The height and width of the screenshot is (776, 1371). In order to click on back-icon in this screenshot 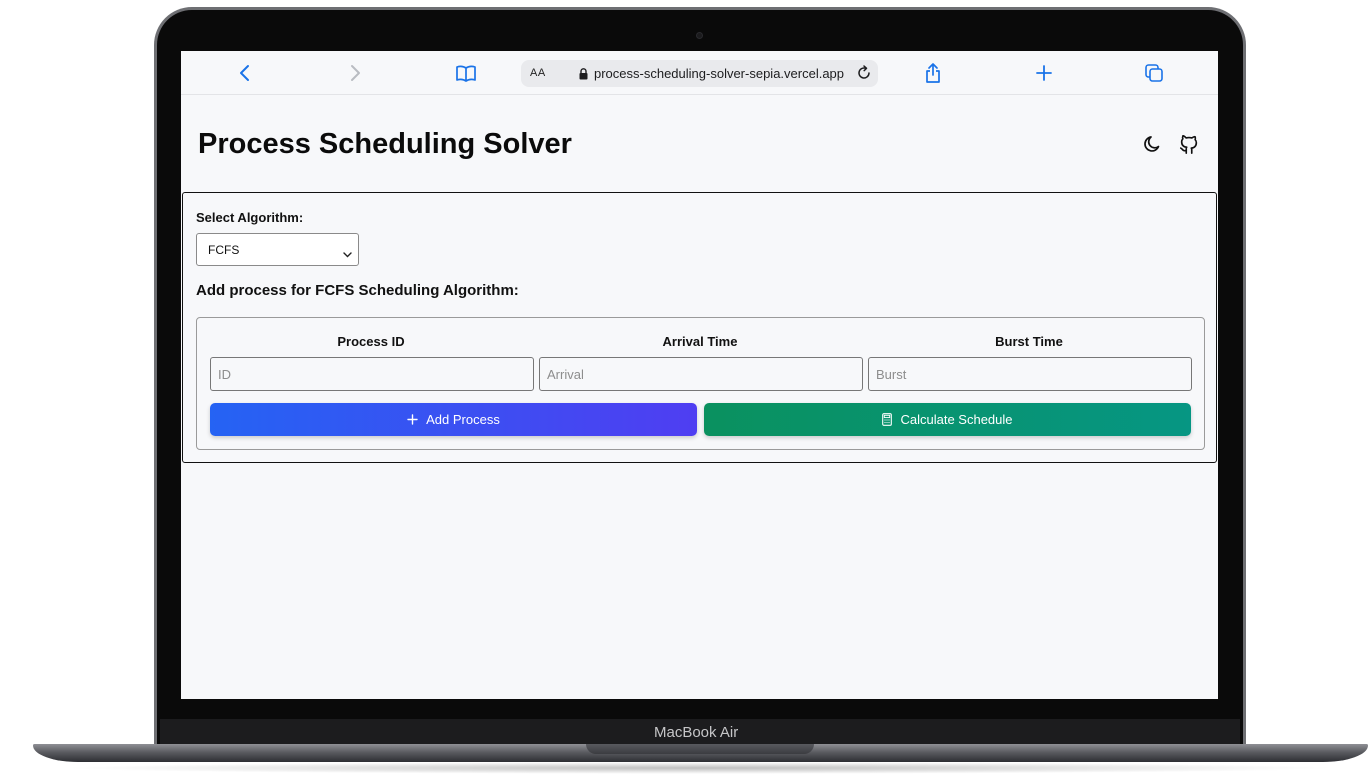, I will do `click(245, 73)`.